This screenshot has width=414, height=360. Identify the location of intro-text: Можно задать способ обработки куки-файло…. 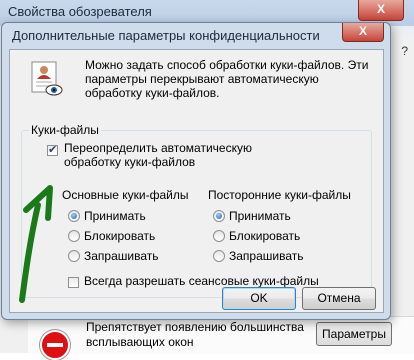
(227, 79).